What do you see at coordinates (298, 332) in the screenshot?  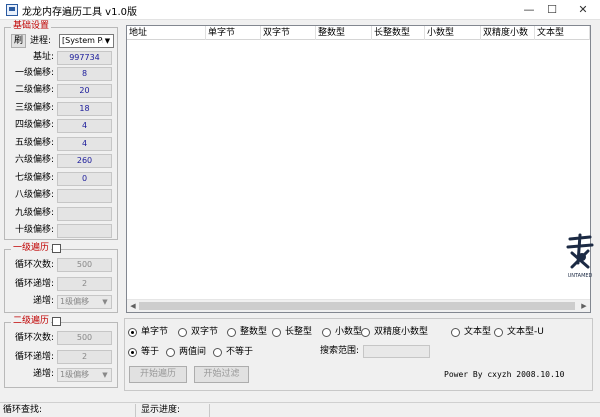 I see `type-option-label: 长整型` at bounding box center [298, 332].